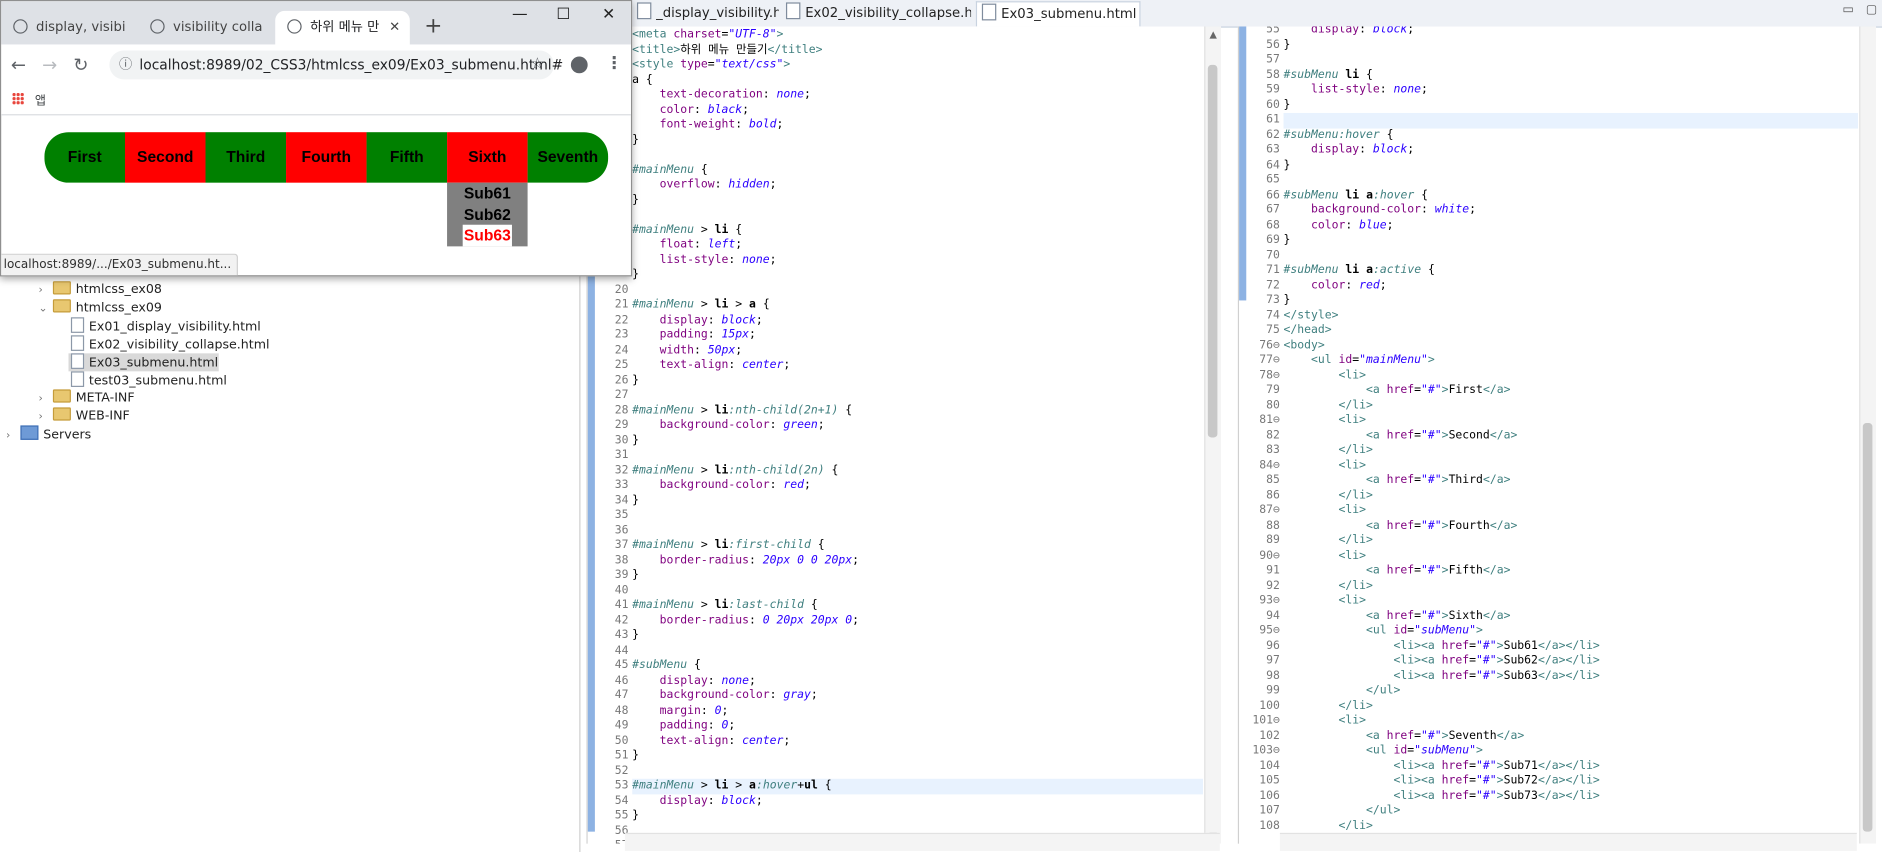 Image resolution: width=1882 pixels, height=852 pixels. Describe the element at coordinates (520, 15) in the screenshot. I see `minimize-window-button: —` at that location.